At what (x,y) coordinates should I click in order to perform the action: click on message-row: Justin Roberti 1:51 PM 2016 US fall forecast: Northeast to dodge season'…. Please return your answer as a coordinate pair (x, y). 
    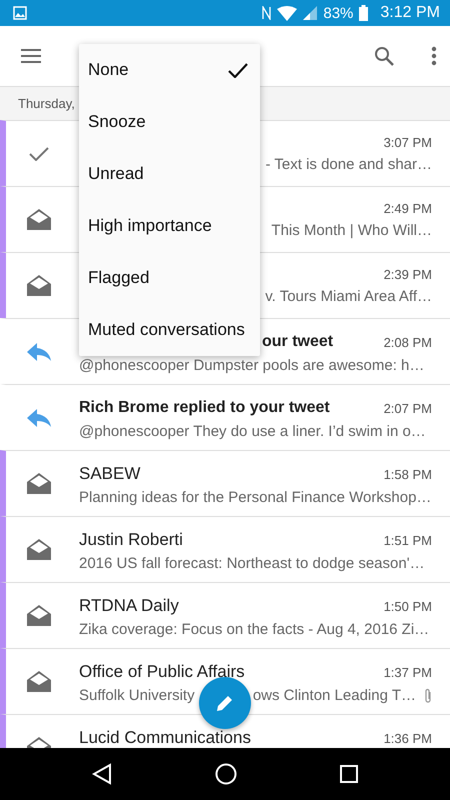
    Looking at the image, I should click on (225, 549).